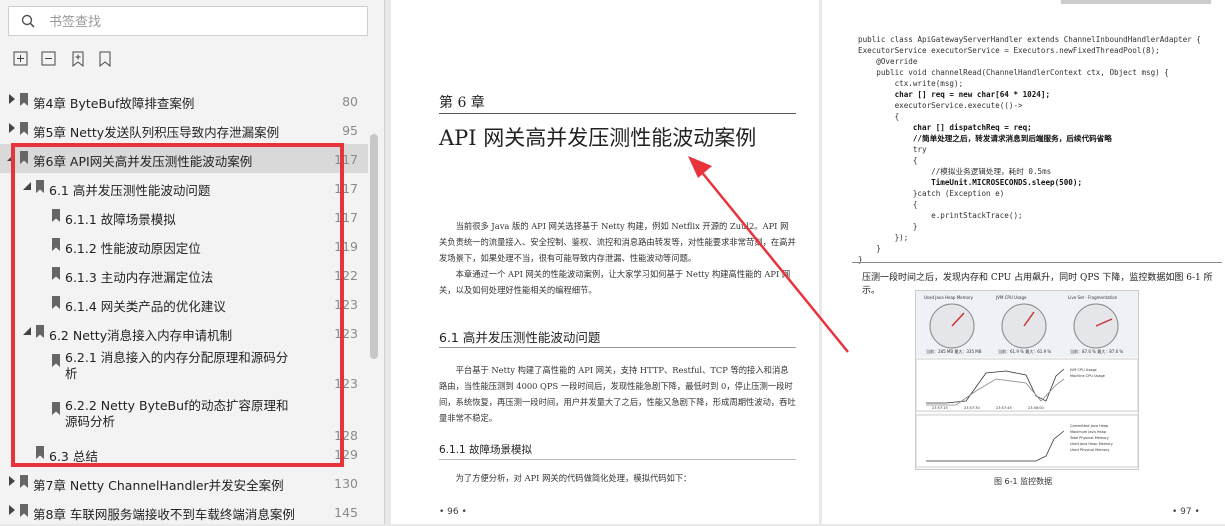  What do you see at coordinates (774, 261) in the screenshot?
I see `annotation-arrow-line` at bounding box center [774, 261].